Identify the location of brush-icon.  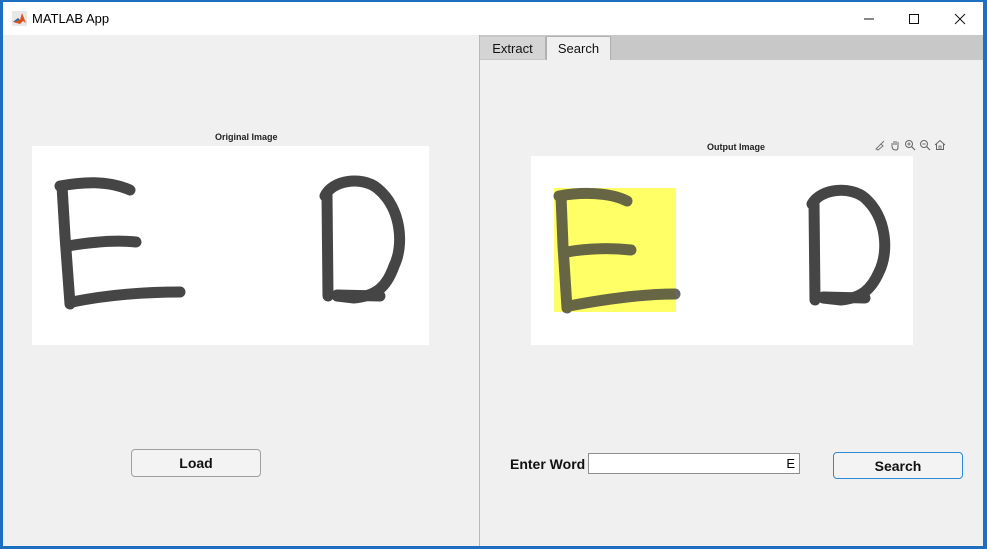
(880, 145).